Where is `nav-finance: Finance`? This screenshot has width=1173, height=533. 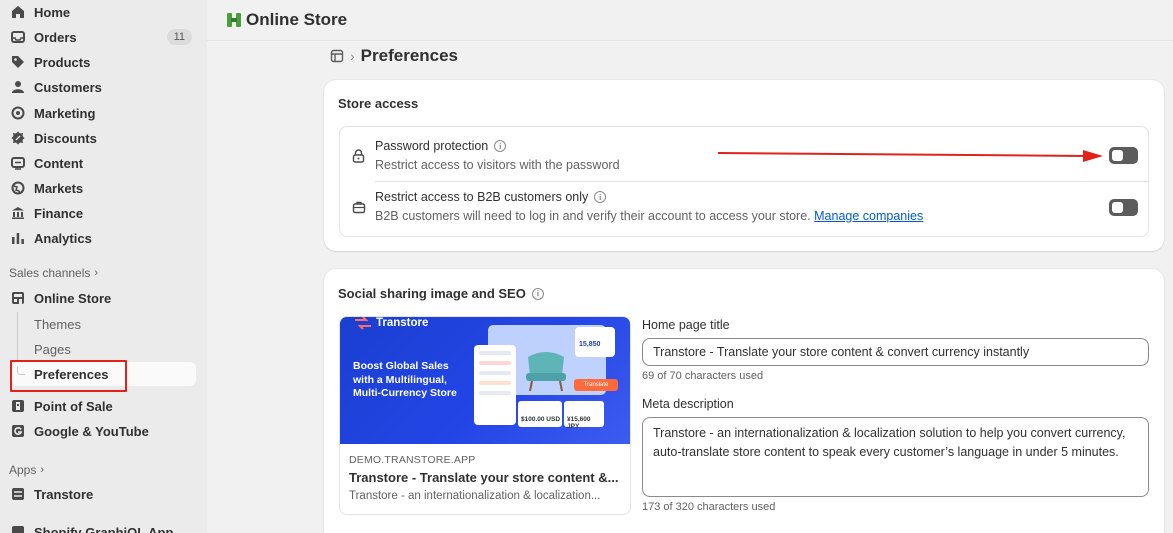 nav-finance: Finance is located at coordinates (100, 213).